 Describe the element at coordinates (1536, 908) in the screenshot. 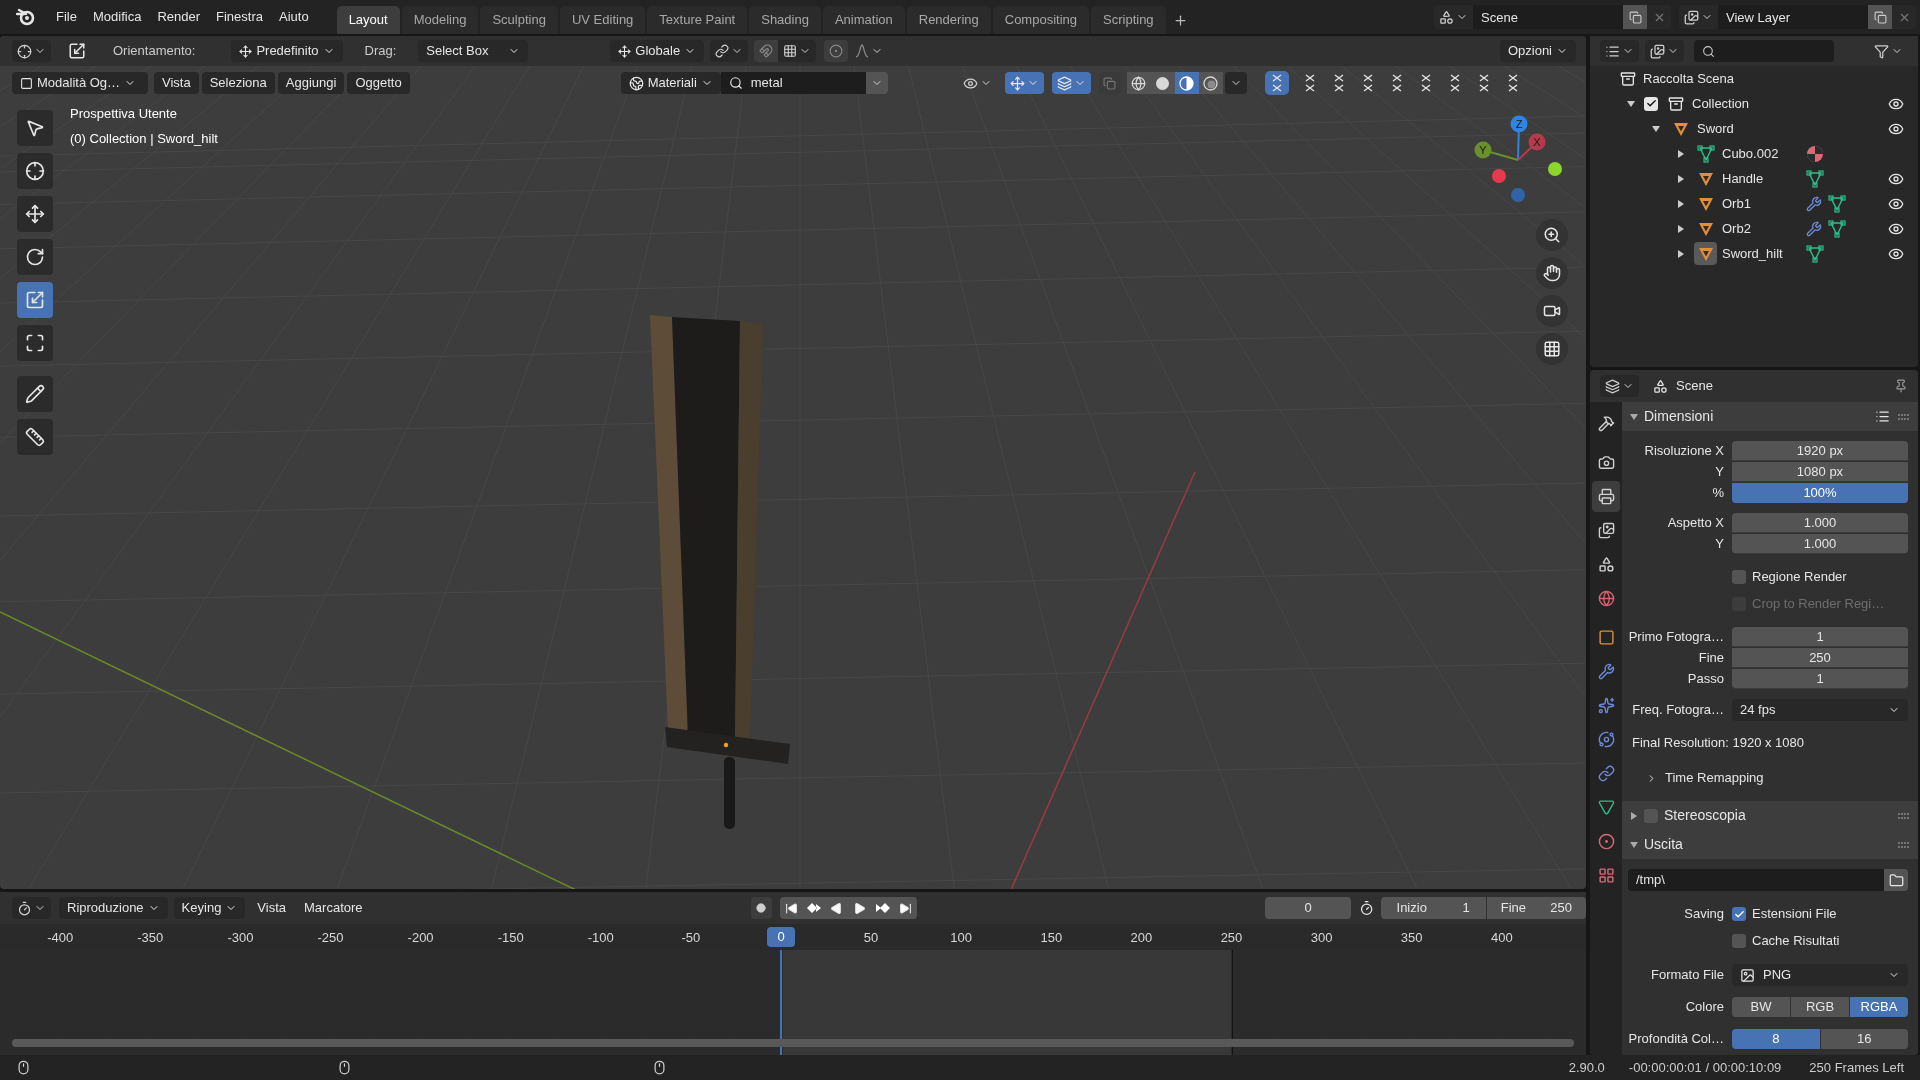

I see `end-frame-field: Fine 250` at that location.